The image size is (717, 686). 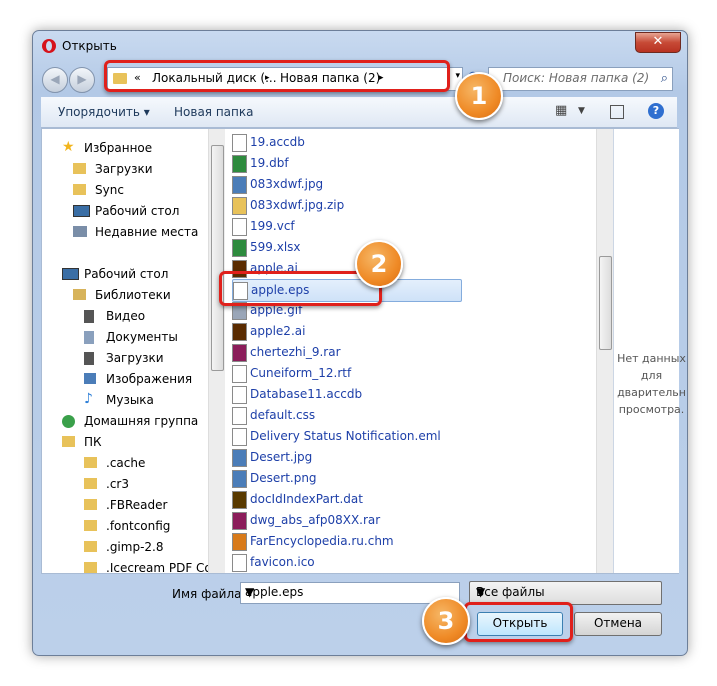 I want to click on star-icon: ★, so click(x=68, y=147).